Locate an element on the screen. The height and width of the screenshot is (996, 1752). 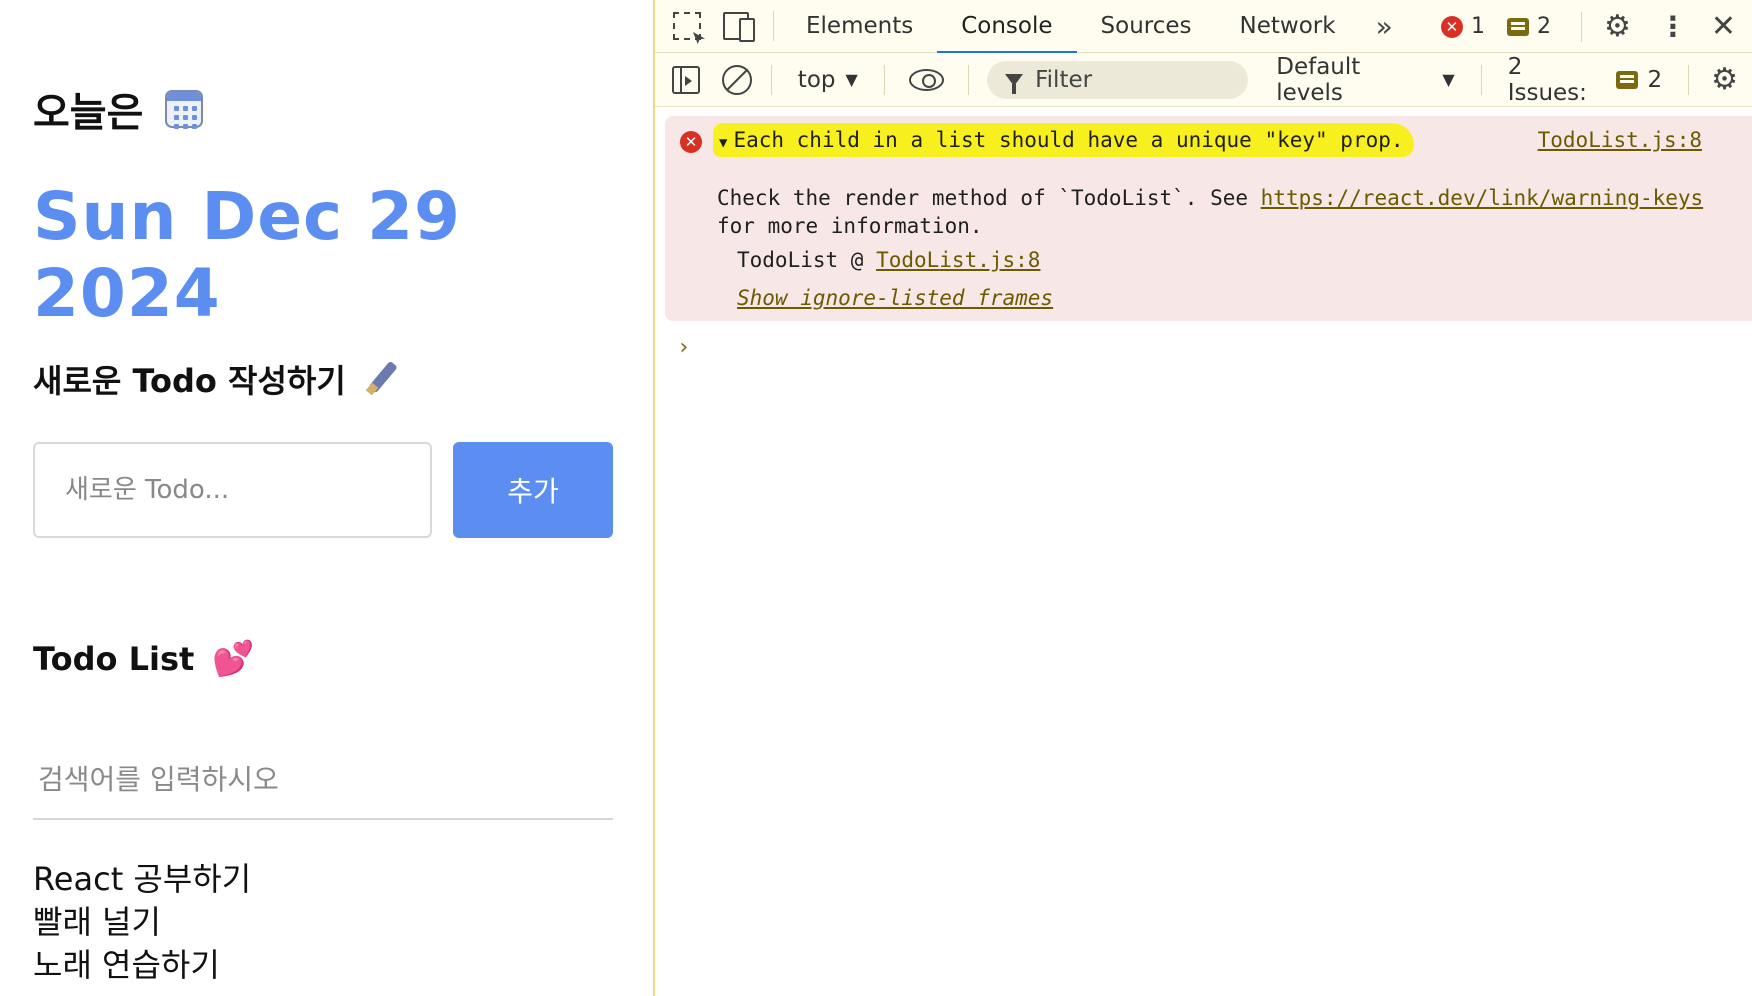
todo-list-heading: Todo List 💕 is located at coordinates (144, 659).